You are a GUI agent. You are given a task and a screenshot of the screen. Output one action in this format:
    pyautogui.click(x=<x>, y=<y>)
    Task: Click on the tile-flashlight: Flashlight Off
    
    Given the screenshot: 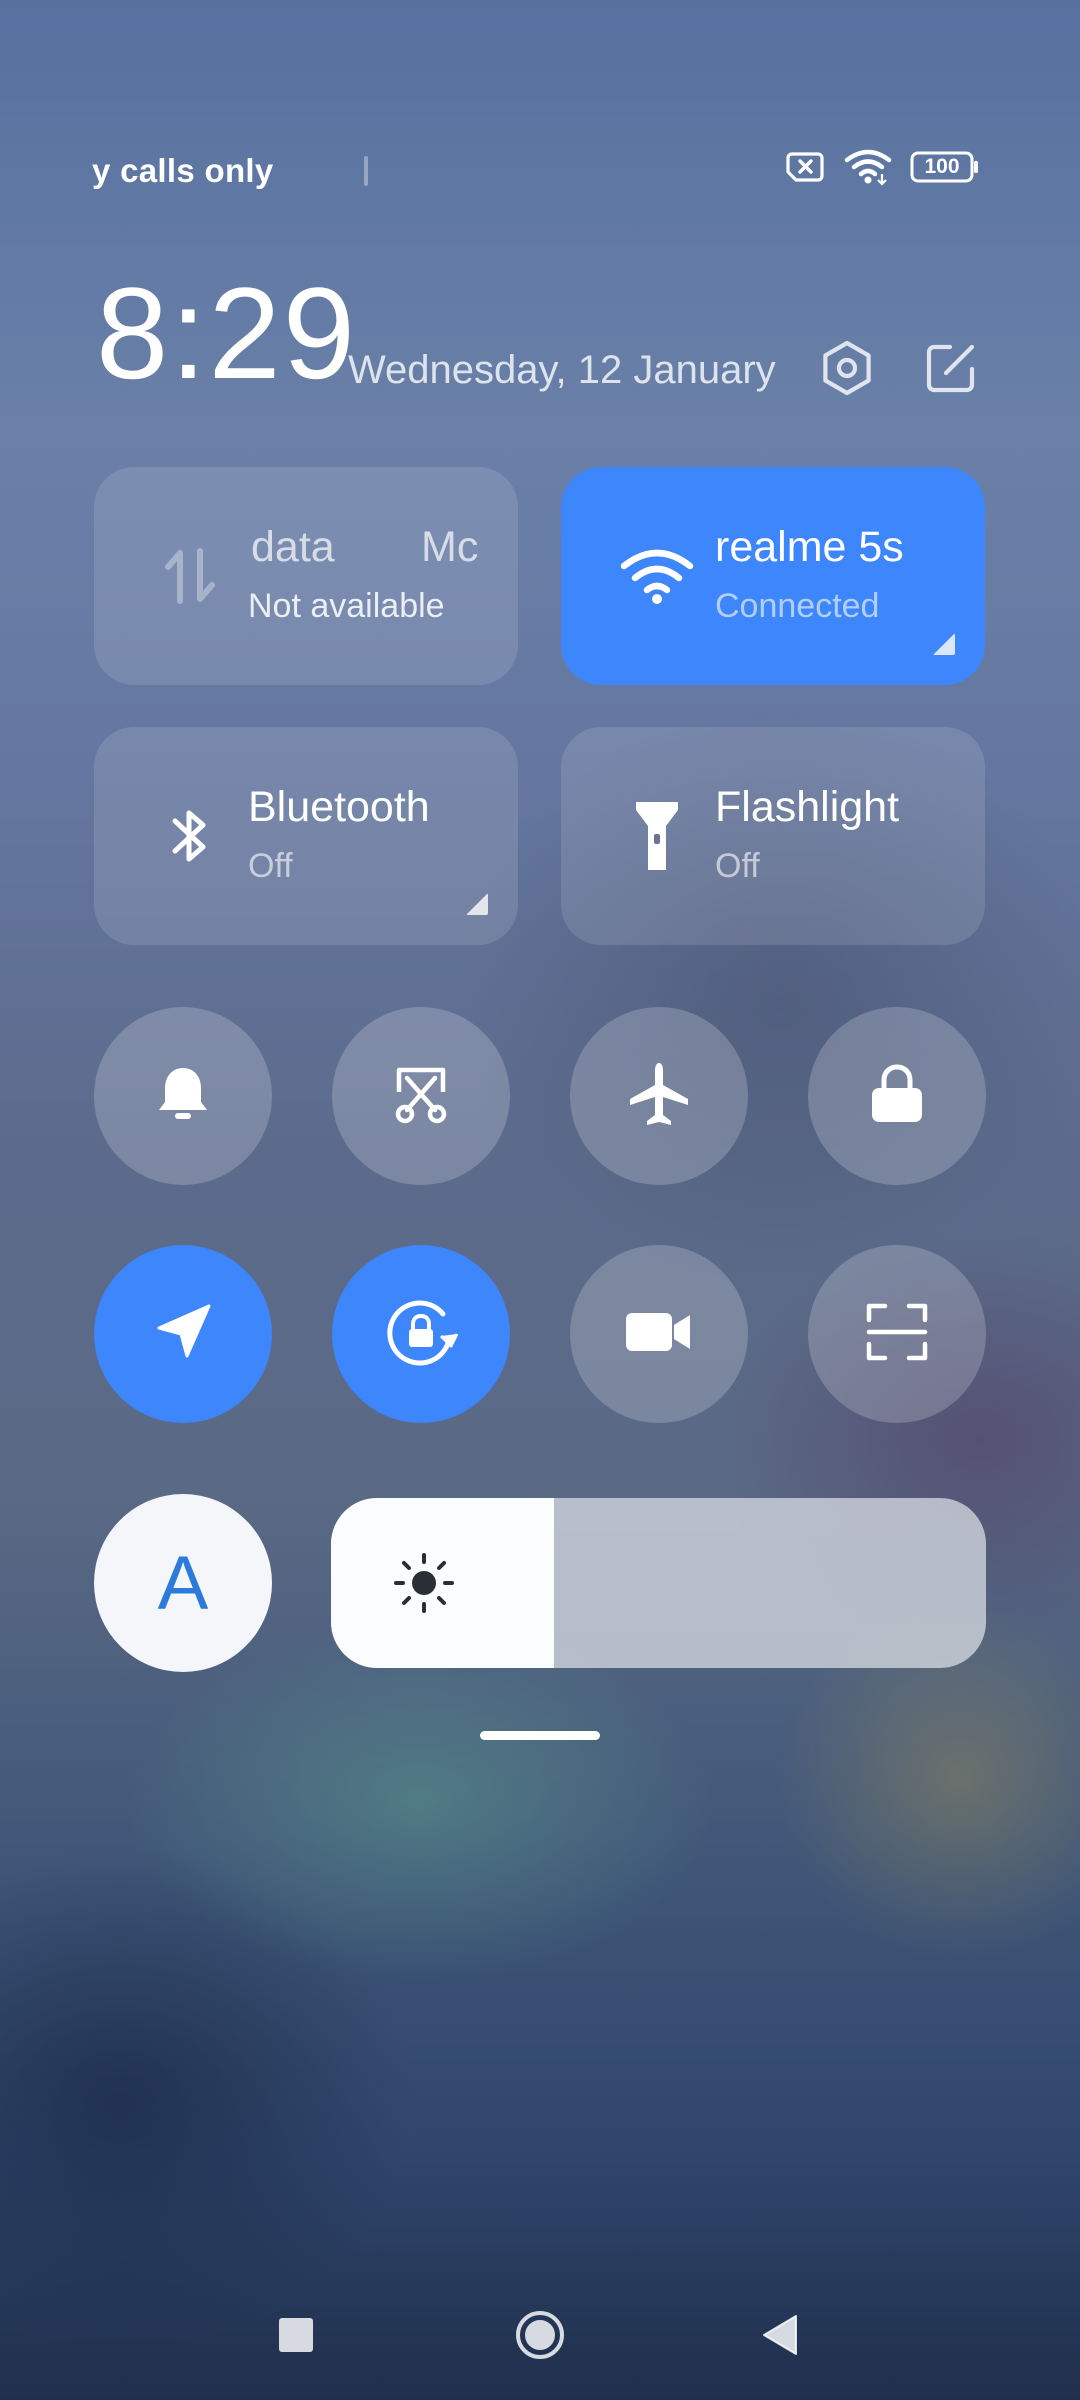 What is the action you would take?
    pyautogui.click(x=773, y=836)
    